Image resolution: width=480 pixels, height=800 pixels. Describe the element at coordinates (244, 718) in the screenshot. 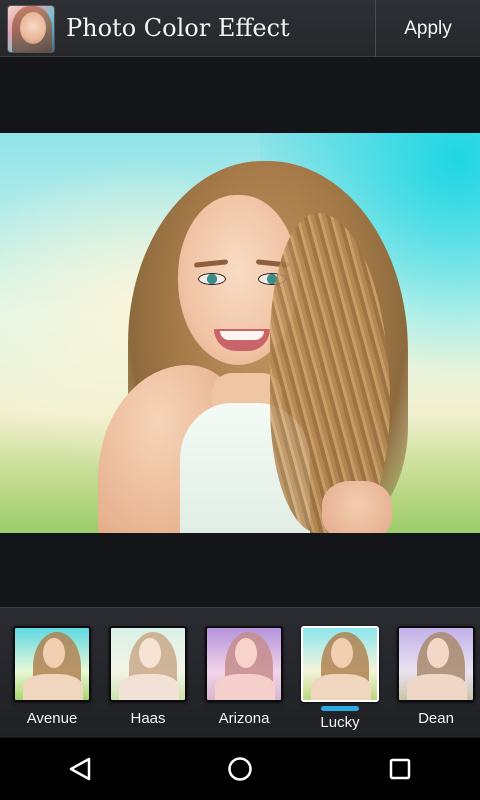

I see `filter-label: Arizona` at that location.